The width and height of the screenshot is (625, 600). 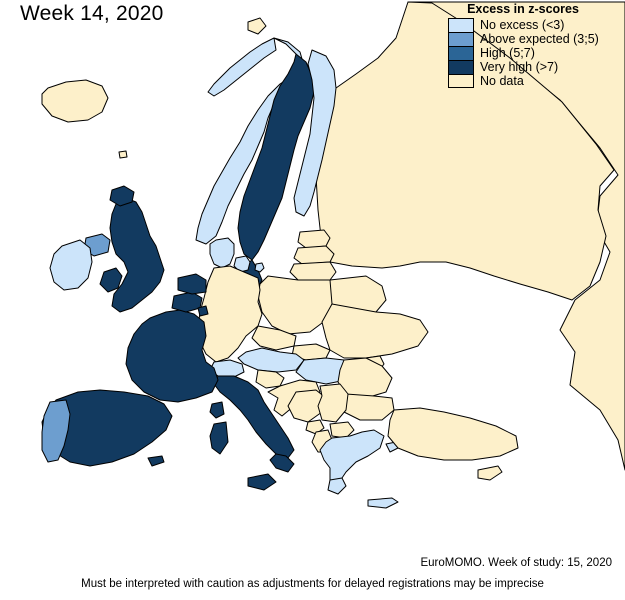 What do you see at coordinates (270, 379) in the screenshot?
I see `country-slovenia` at bounding box center [270, 379].